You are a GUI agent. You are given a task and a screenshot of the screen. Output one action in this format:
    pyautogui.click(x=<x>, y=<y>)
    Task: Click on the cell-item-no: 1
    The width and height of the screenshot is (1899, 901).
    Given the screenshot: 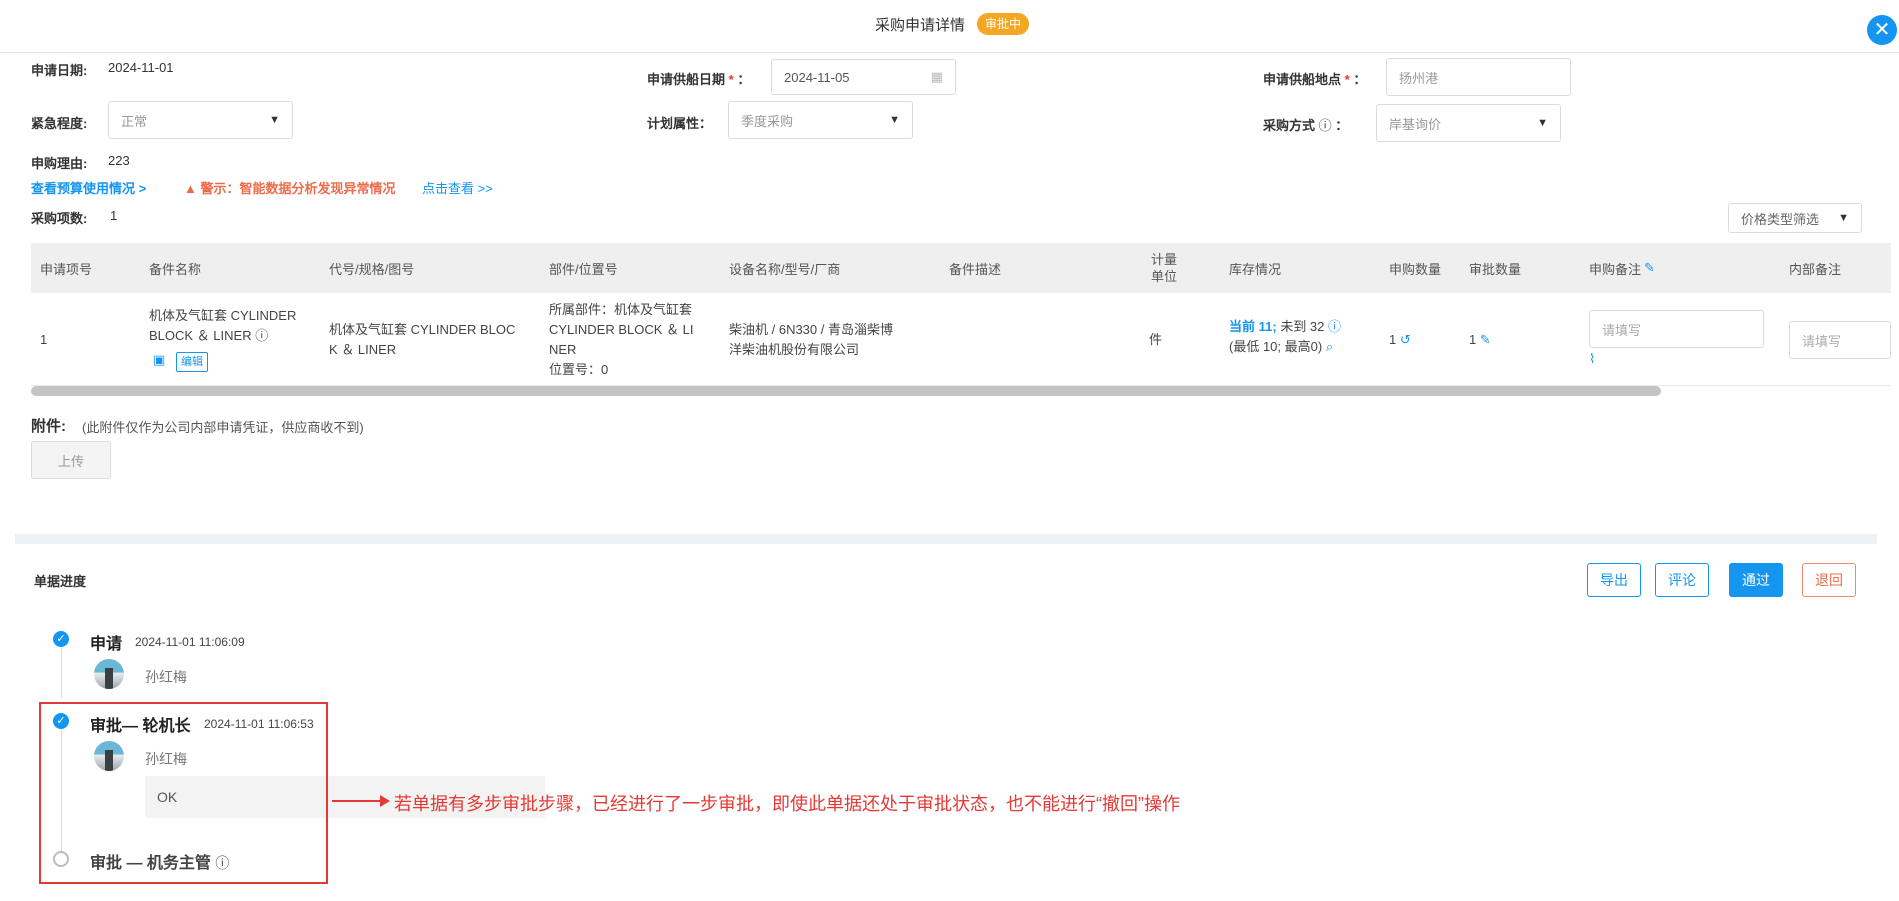 What is the action you would take?
    pyautogui.click(x=44, y=339)
    